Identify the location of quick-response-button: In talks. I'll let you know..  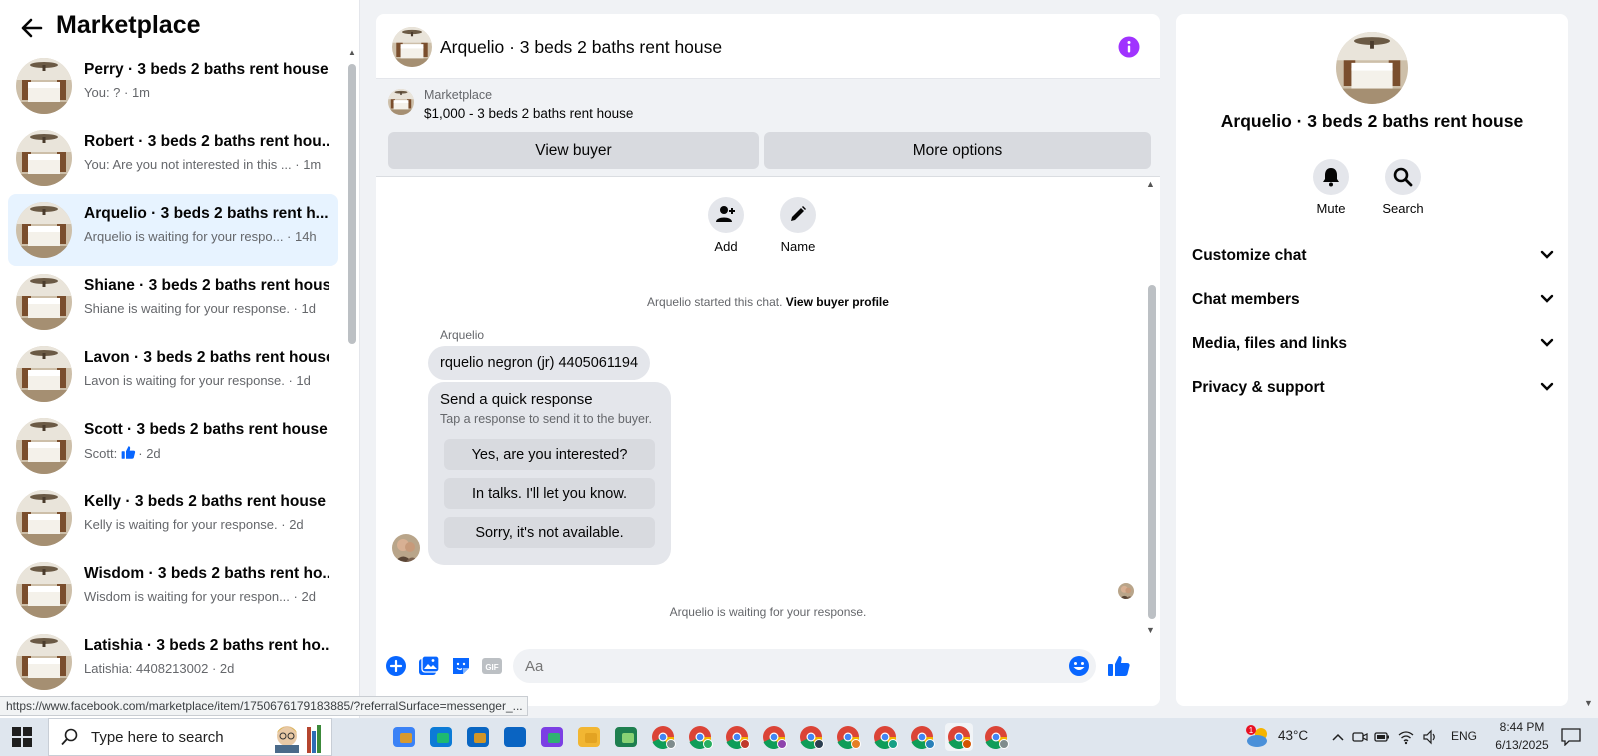
(549, 493).